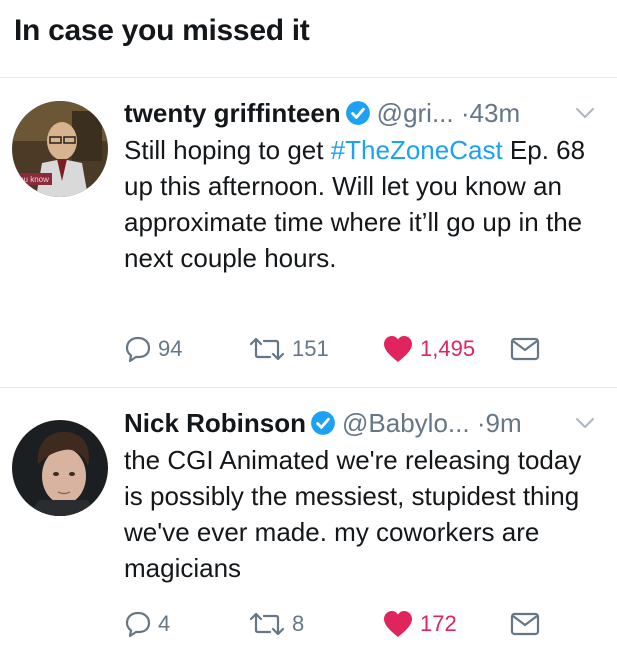  Describe the element at coordinates (448, 348) in the screenshot. I see `like-count: 1,495` at that location.